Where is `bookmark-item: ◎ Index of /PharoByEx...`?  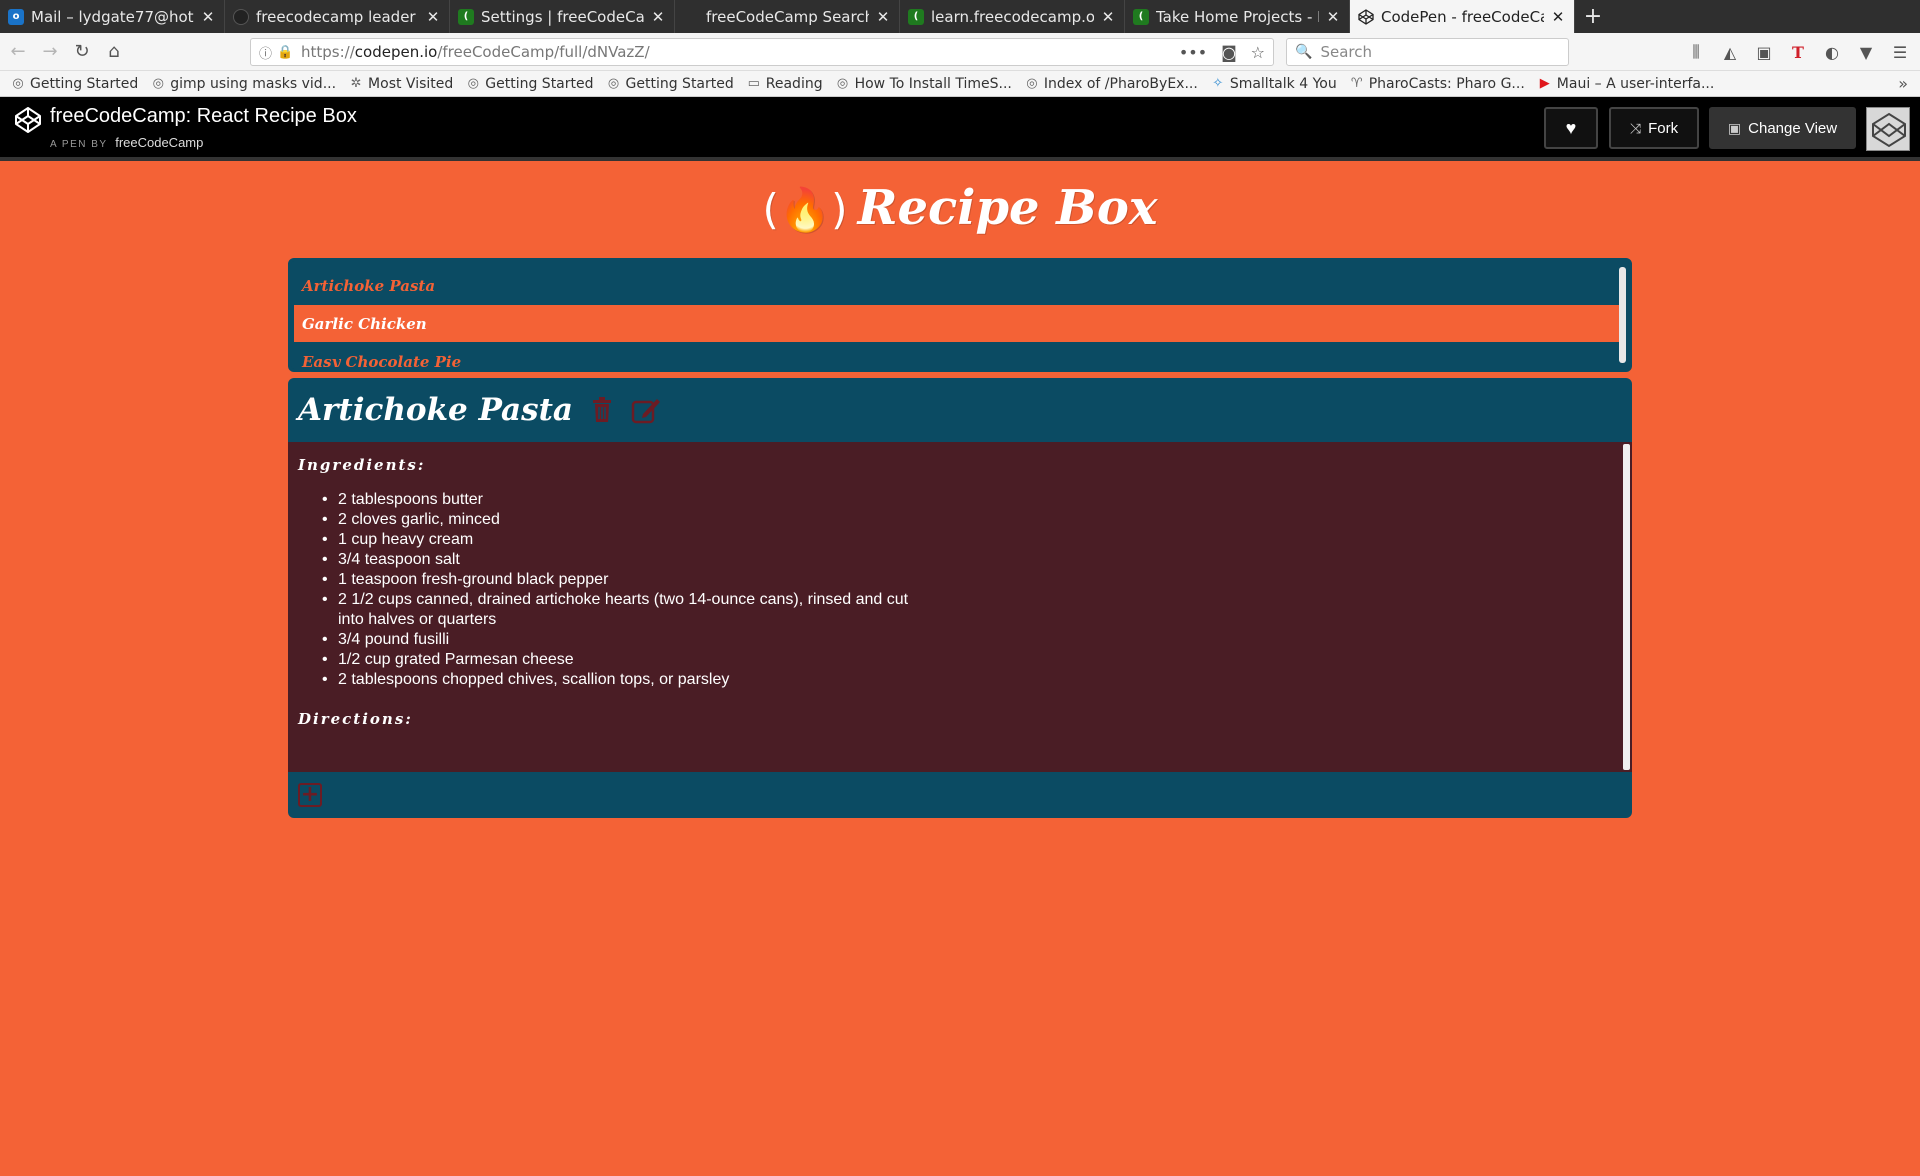
bookmark-item: ◎ Index of /PharoByEx... is located at coordinates (1111, 84).